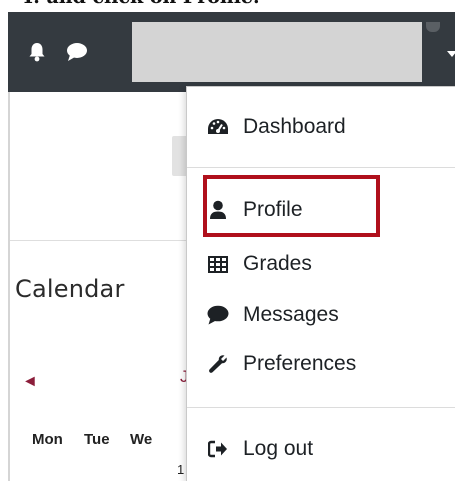 The height and width of the screenshot is (481, 455). I want to click on block-divider, so click(100, 240).